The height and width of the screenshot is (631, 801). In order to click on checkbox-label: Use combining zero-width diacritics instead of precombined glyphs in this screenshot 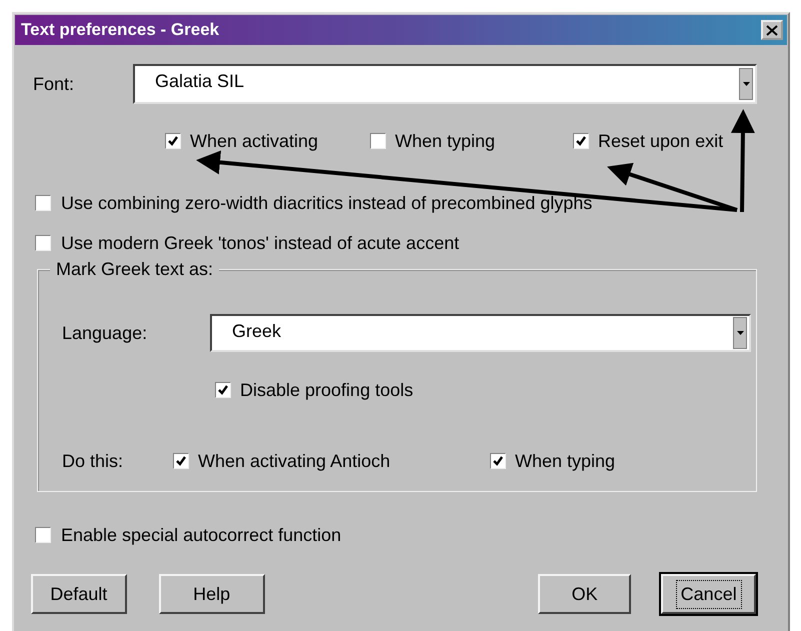, I will do `click(326, 203)`.